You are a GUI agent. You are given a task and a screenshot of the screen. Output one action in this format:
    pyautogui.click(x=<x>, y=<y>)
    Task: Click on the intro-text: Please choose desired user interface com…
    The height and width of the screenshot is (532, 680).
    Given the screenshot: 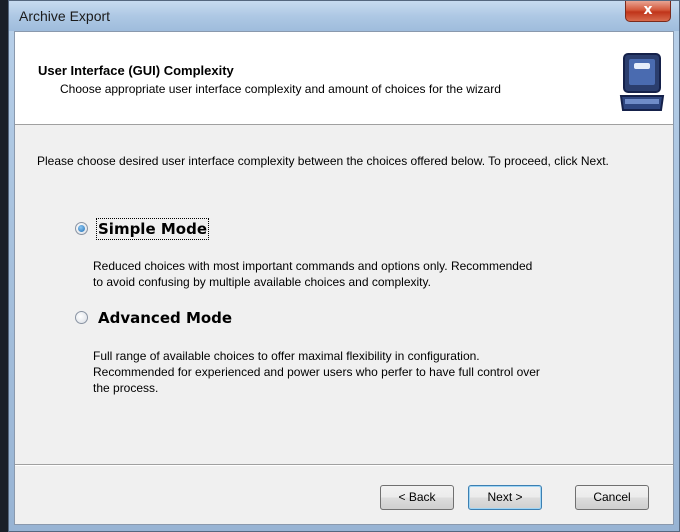 What is the action you would take?
    pyautogui.click(x=323, y=161)
    